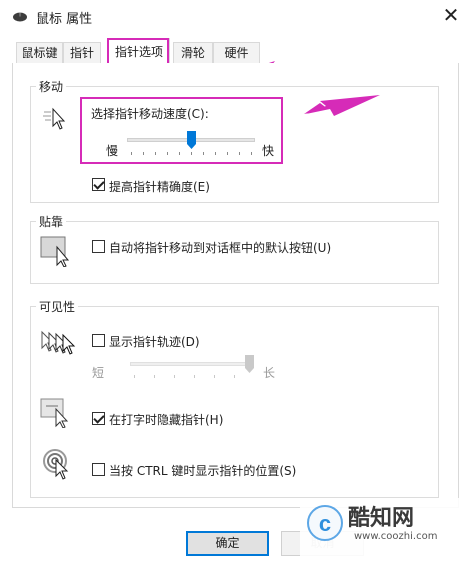 This screenshot has height=575, width=469. What do you see at coordinates (154, 342) in the screenshot?
I see `trails-label: 显示指针轨迹(D)` at bounding box center [154, 342].